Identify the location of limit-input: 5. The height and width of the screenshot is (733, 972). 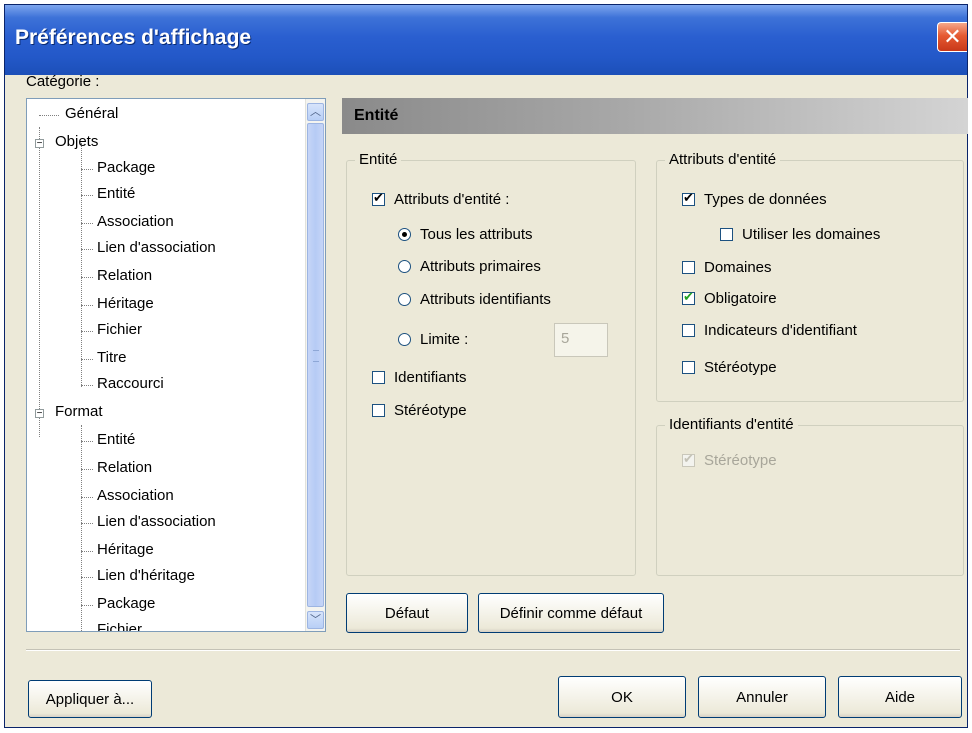
(581, 340).